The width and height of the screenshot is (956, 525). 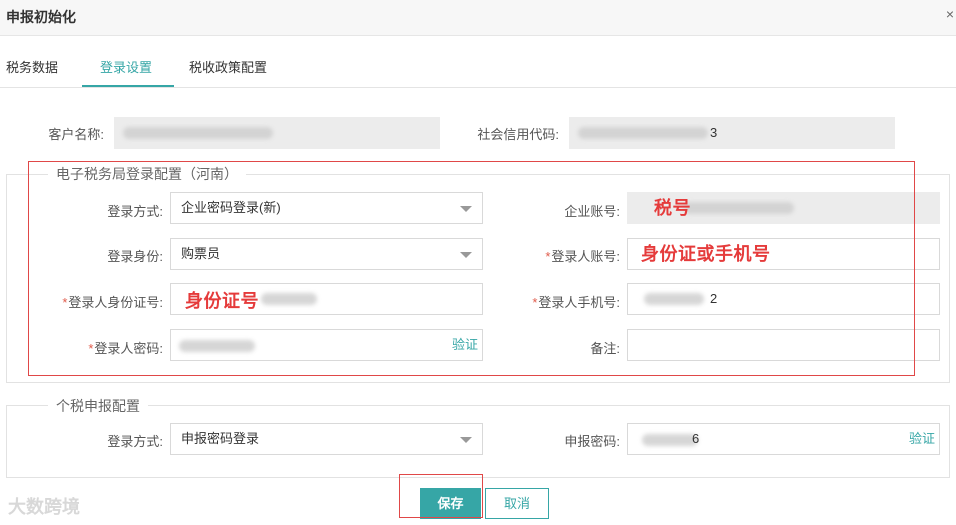 What do you see at coordinates (441, 496) in the screenshot?
I see `annotation-save-box` at bounding box center [441, 496].